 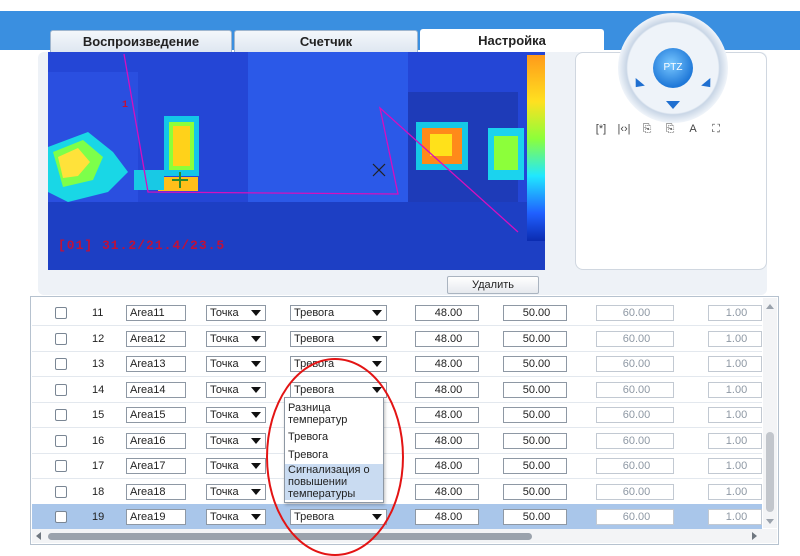 What do you see at coordinates (156, 517) in the screenshot?
I see `area-name-input: Area19` at bounding box center [156, 517].